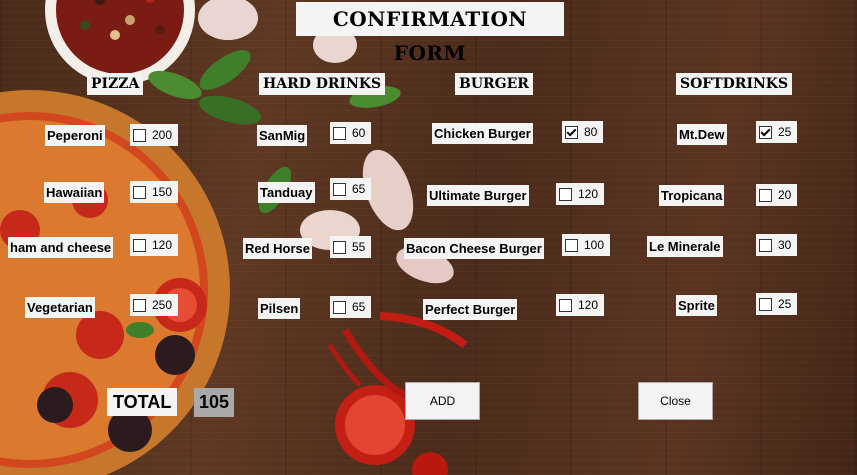  I want to click on price-label: 30, so click(785, 245).